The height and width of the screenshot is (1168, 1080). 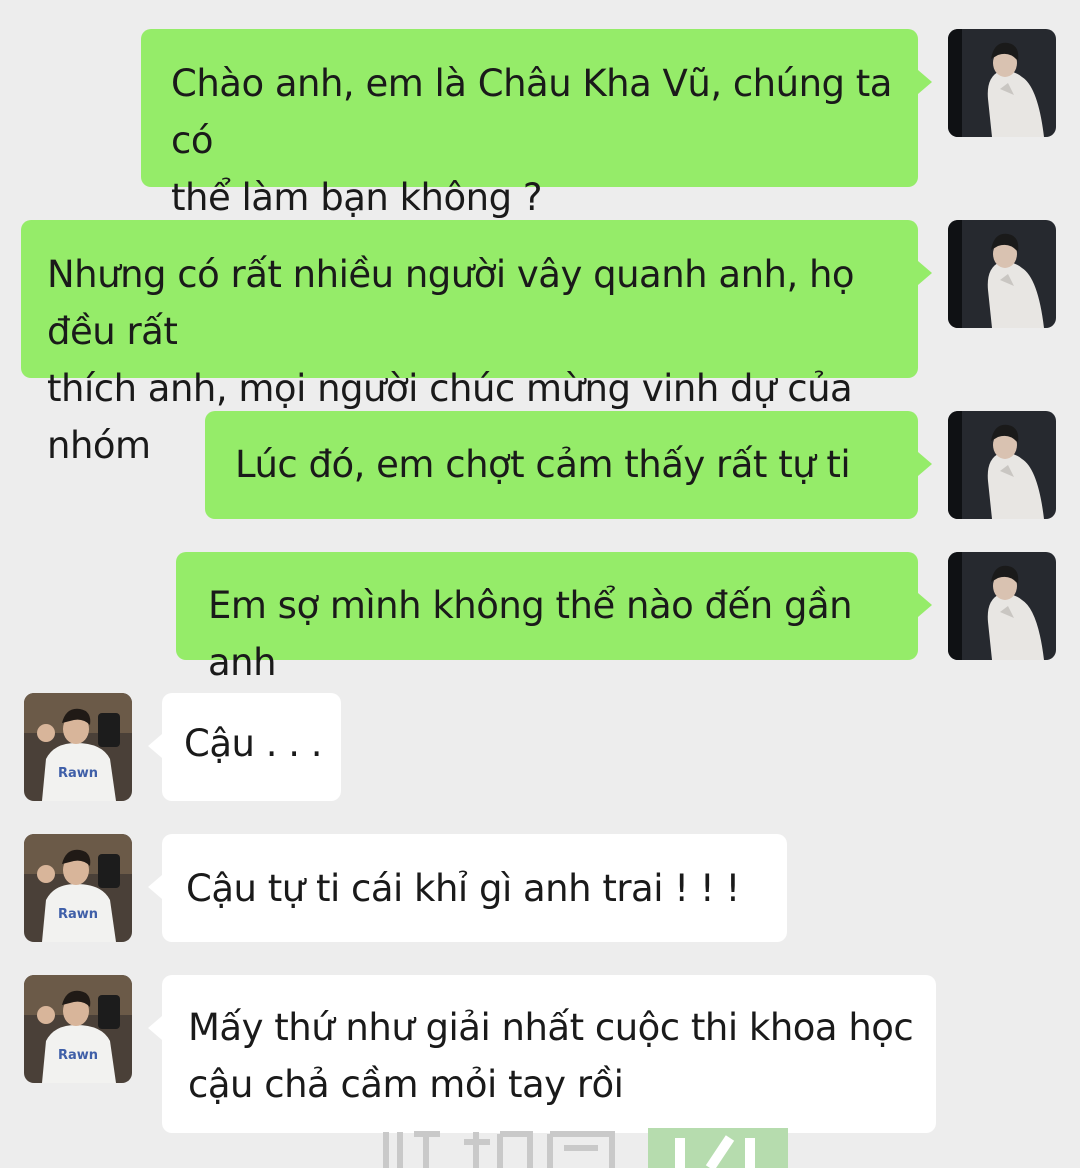 I want to click on message-bubble: Em sợ mình không thể nào đến gần anh, so click(x=547, y=618).